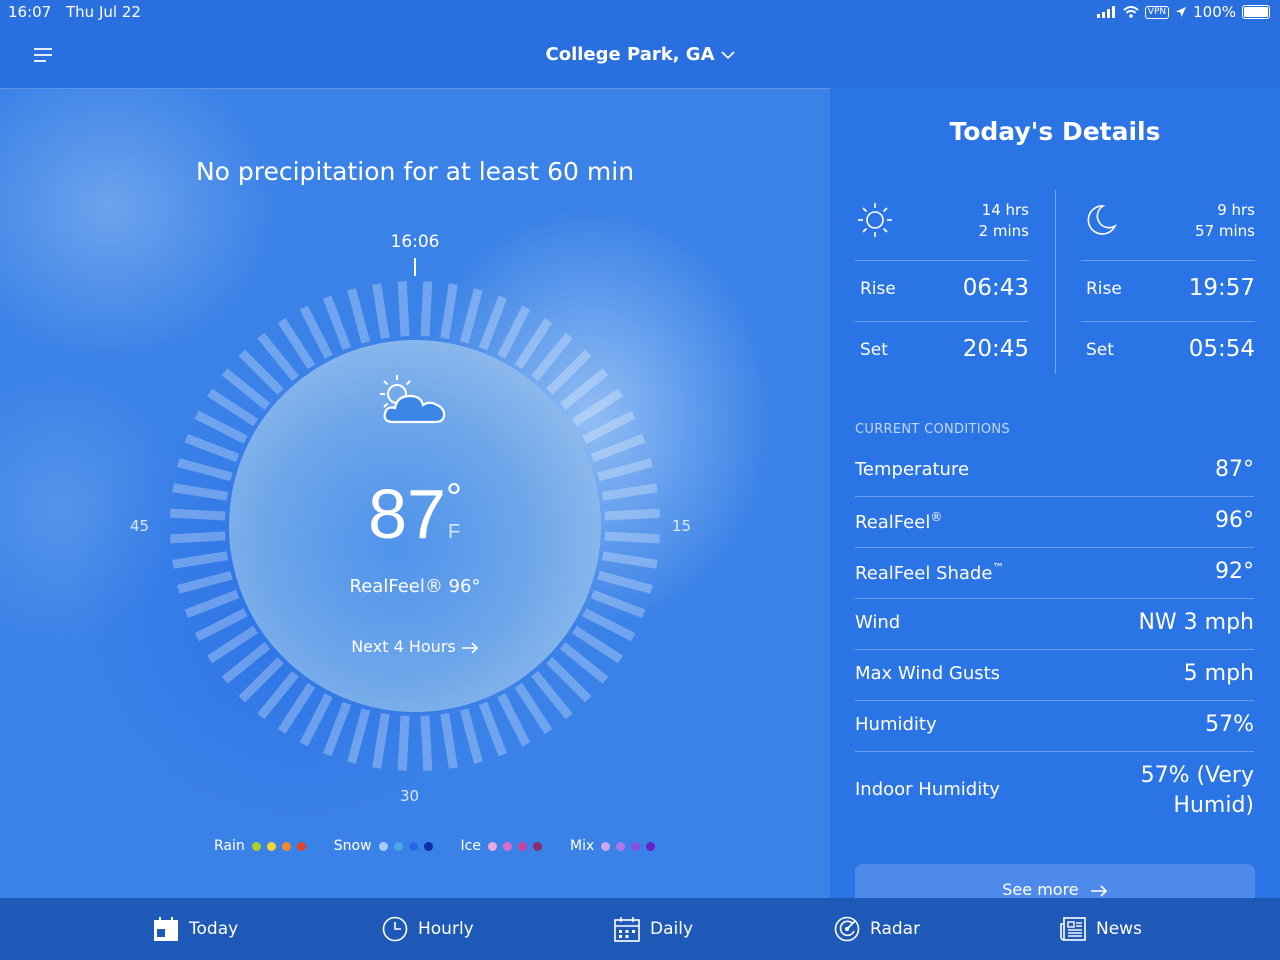  Describe the element at coordinates (1214, 12) in the screenshot. I see `battery-percent: 100%` at that location.